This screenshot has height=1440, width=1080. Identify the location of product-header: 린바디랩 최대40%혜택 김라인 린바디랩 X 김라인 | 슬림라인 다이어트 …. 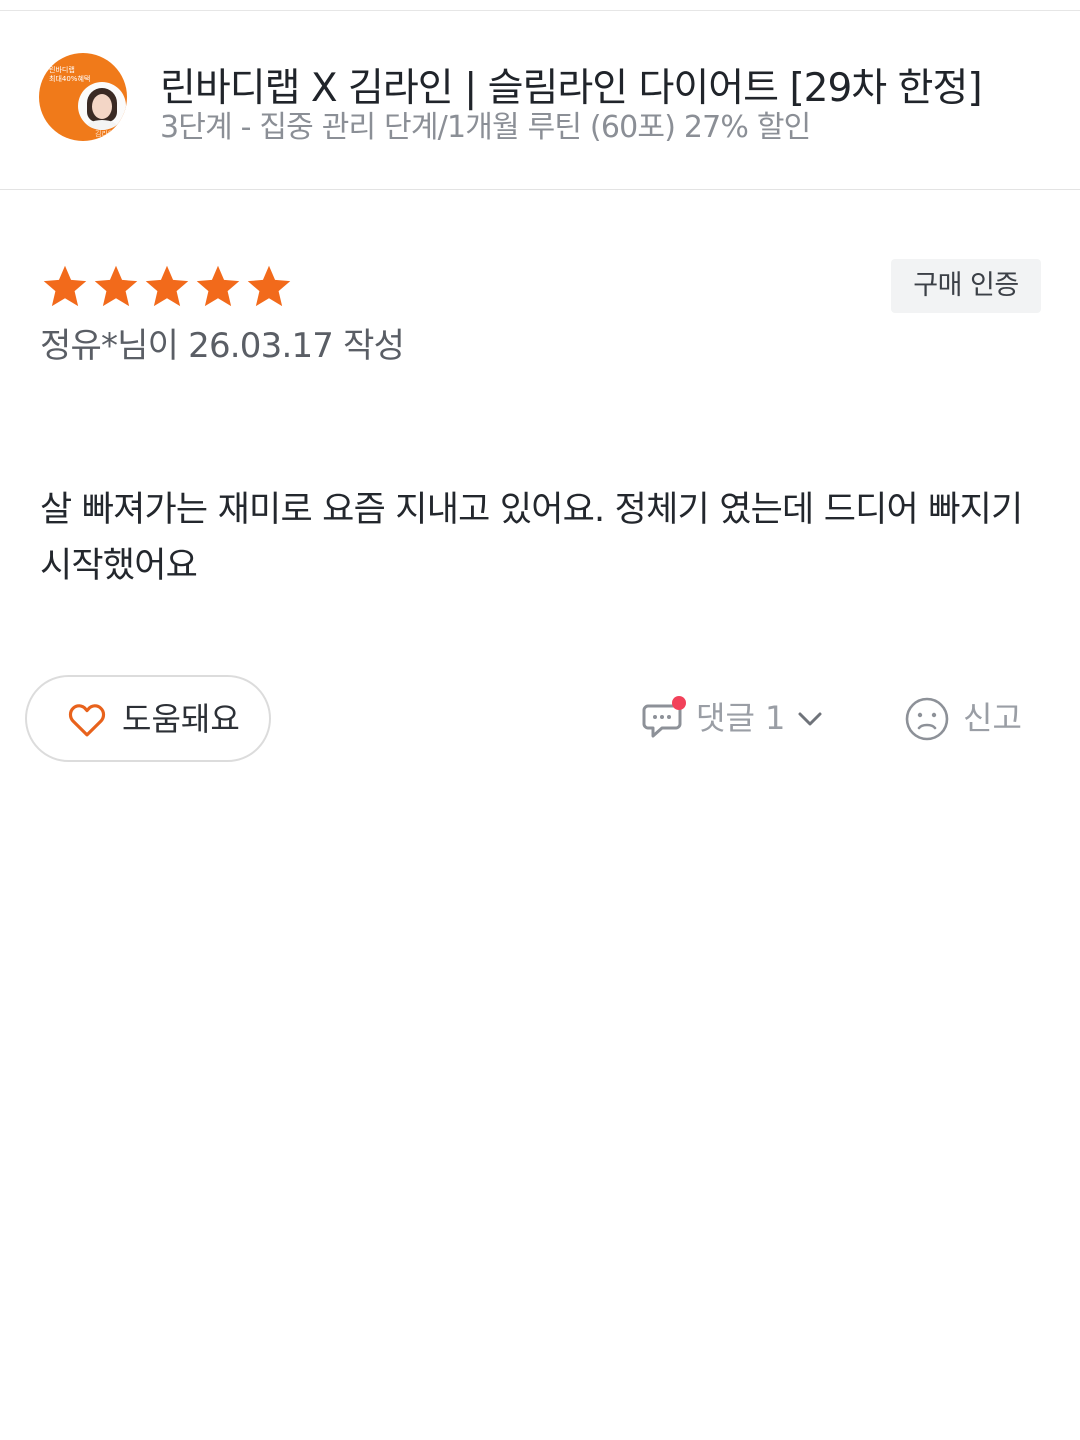
(540, 100).